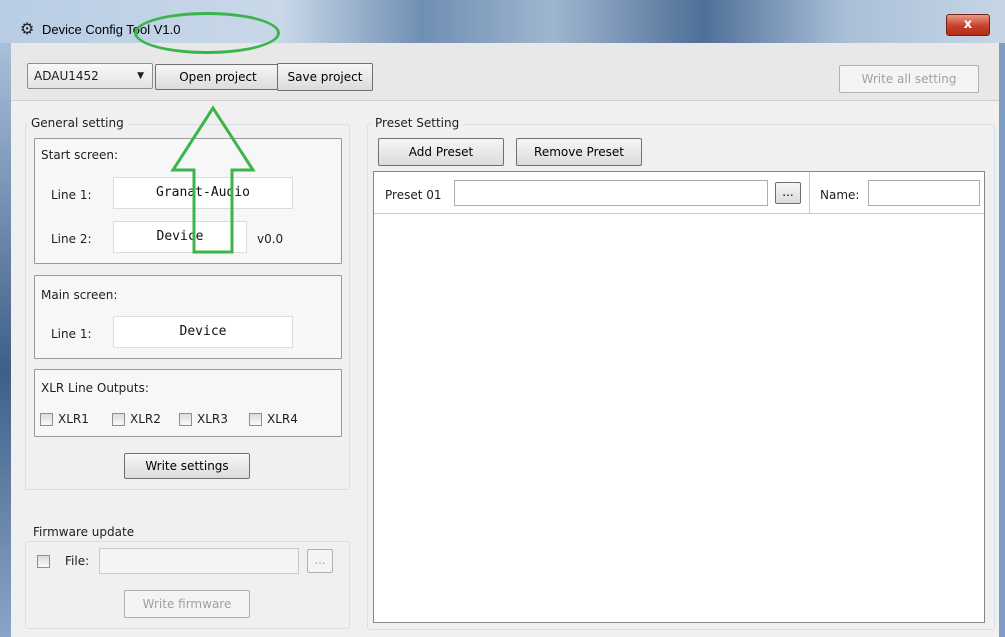  What do you see at coordinates (95, 388) in the screenshot?
I see `xlr-outputs-title: XLR Line Outputs:` at bounding box center [95, 388].